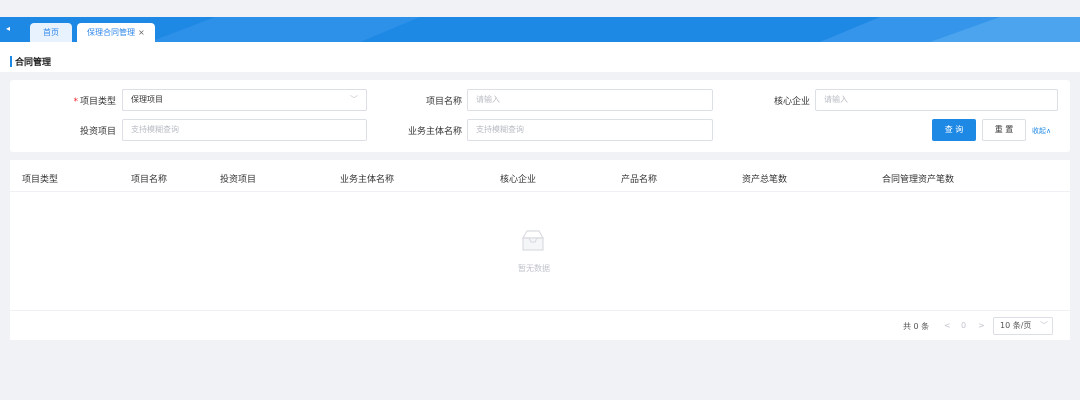 The height and width of the screenshot is (400, 1080). I want to click on column-project-type: 项目类型, so click(40, 180).